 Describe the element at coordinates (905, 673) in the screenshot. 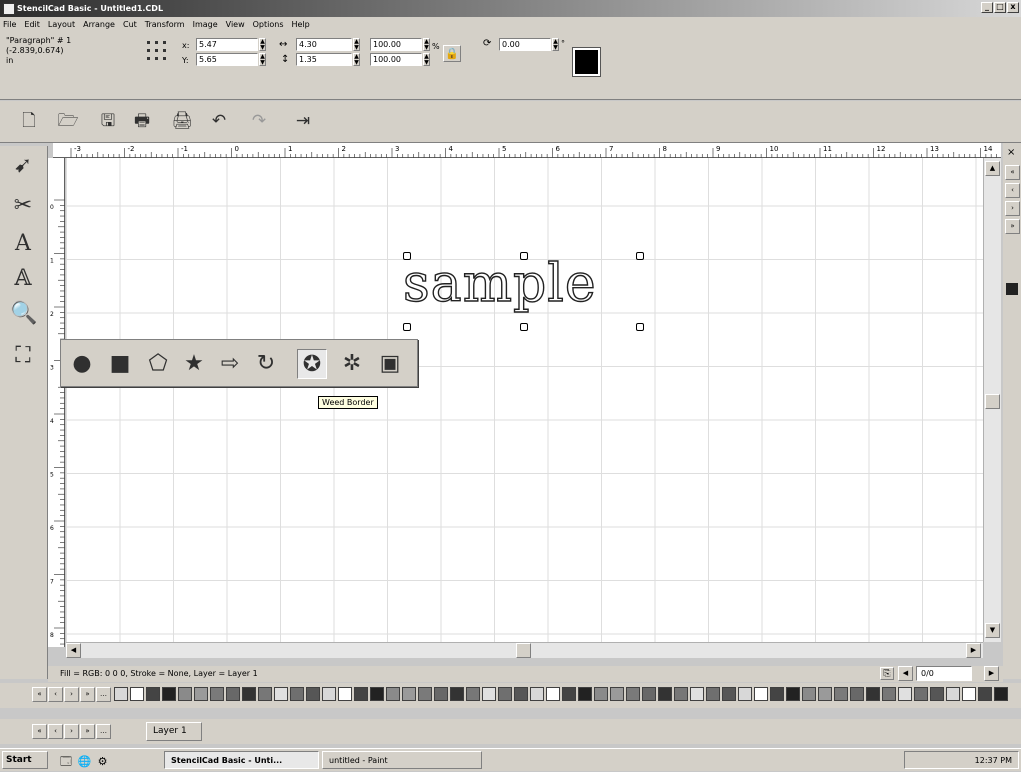

I see `page-prev-button: ◀` at that location.